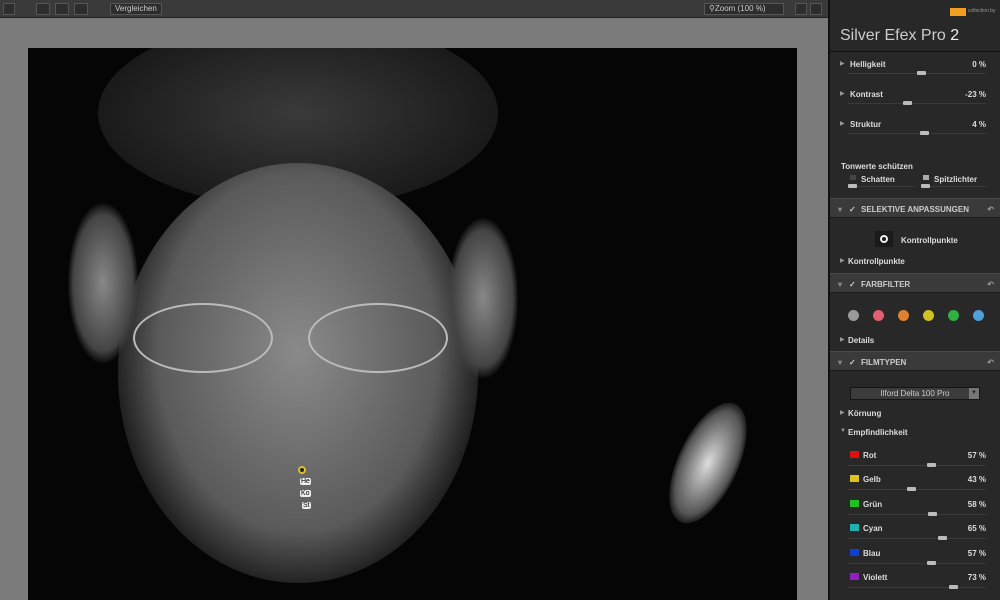 The height and width of the screenshot is (600, 1000). Describe the element at coordinates (305, 481) in the screenshot. I see `cp-label-brightness: He` at that location.